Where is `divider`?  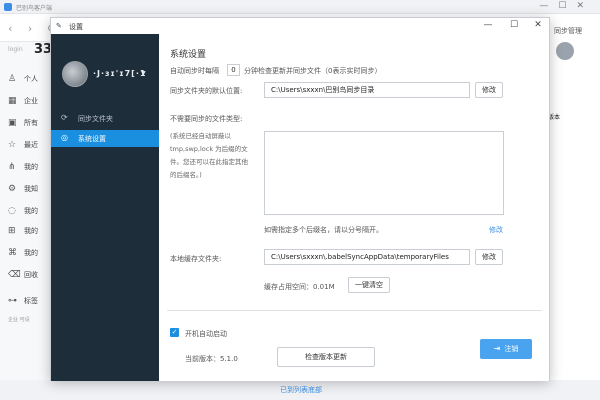 divider is located at coordinates (354, 310).